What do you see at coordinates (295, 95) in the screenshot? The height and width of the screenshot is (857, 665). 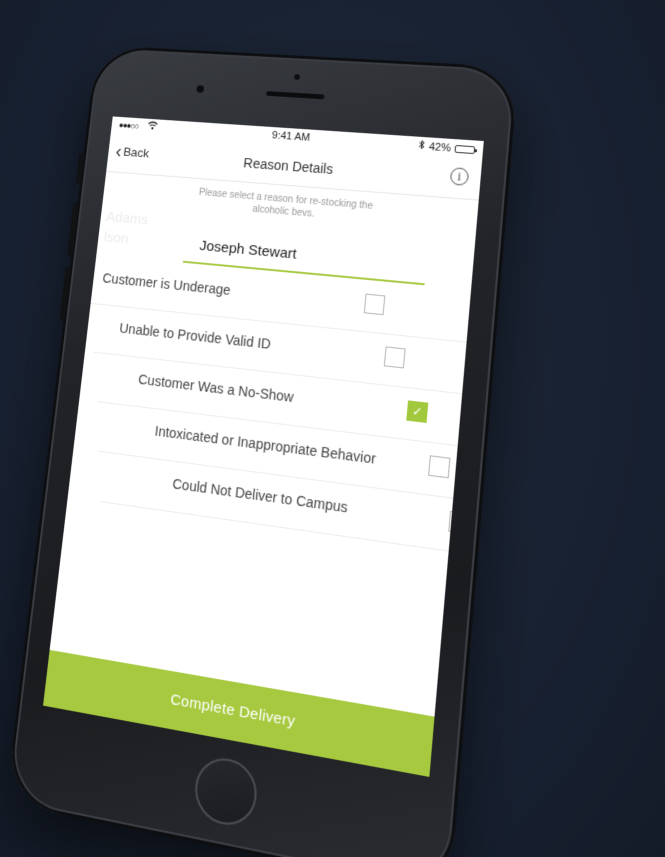 I see `earpiece-speaker` at bounding box center [295, 95].